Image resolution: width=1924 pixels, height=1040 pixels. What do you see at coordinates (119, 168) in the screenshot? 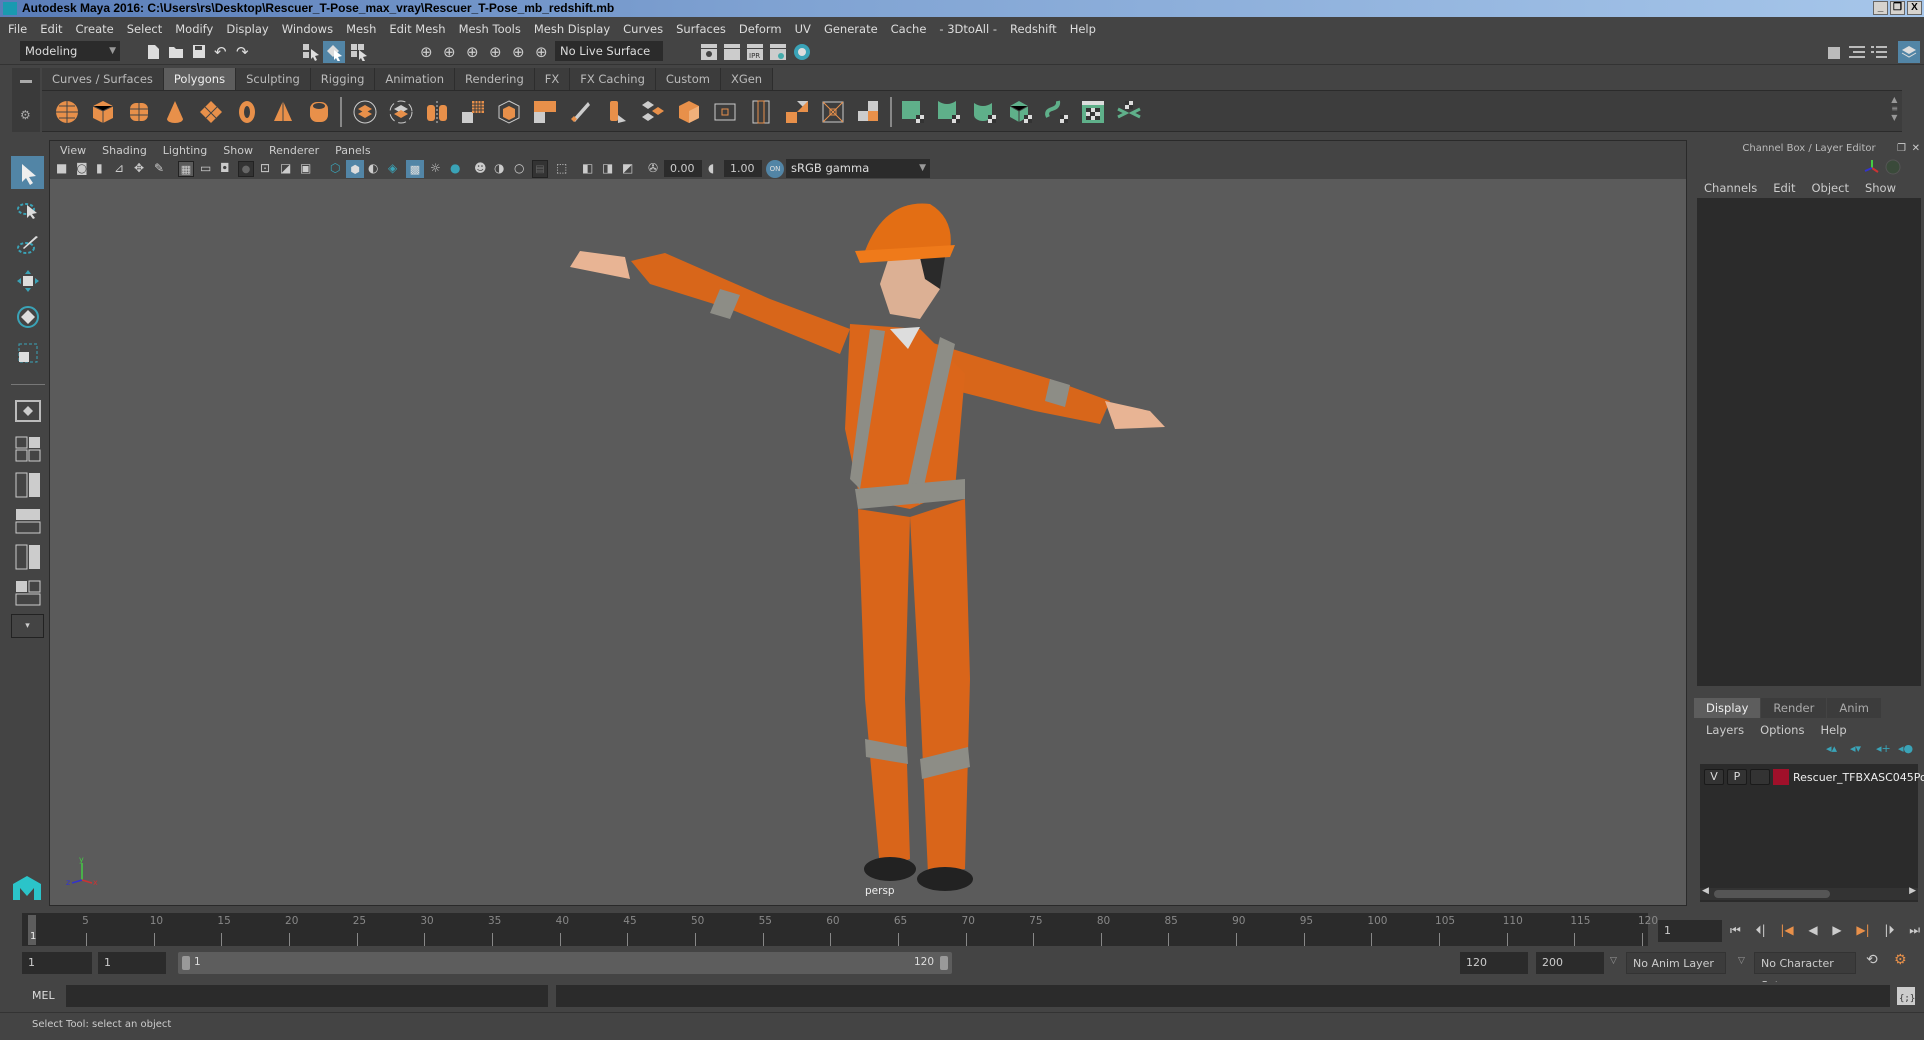
I see `image-plane-icon: ⊿` at bounding box center [119, 168].